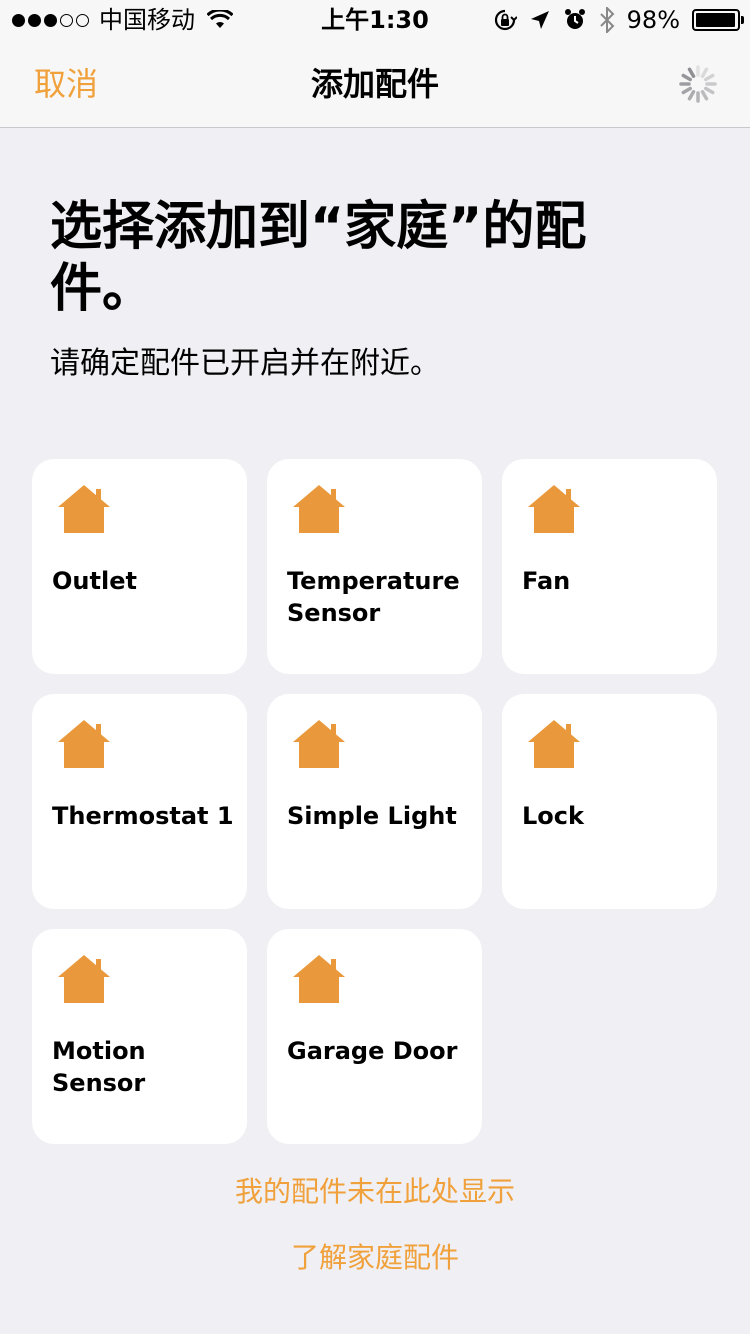 Image resolution: width=750 pixels, height=1334 pixels. I want to click on heading-subtitle: 请确定配件已开启并在附近。, so click(245, 363).